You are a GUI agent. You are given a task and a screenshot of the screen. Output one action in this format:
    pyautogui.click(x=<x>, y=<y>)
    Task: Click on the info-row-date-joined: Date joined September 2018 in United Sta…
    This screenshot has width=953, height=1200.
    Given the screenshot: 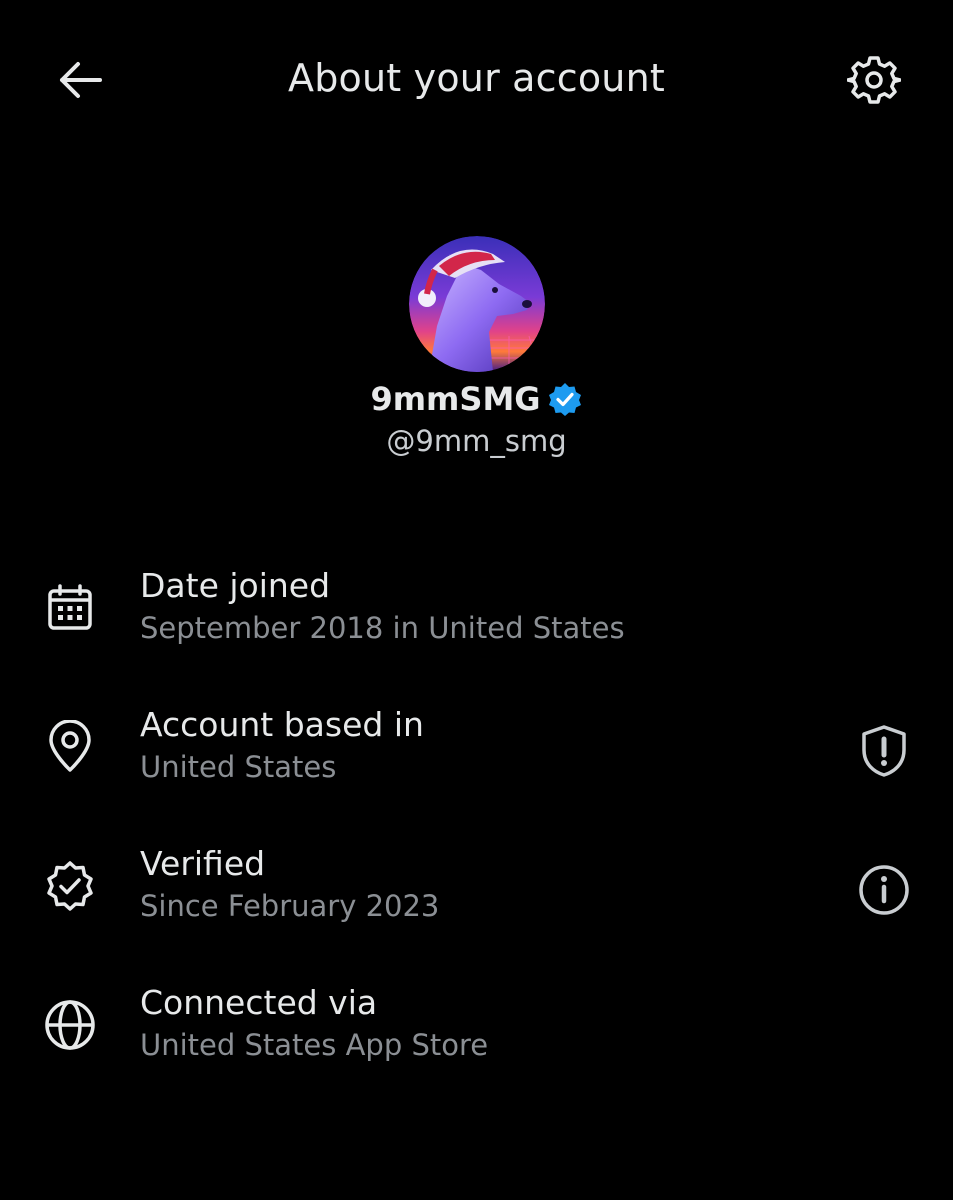 What is the action you would take?
    pyautogui.click(x=476, y=625)
    